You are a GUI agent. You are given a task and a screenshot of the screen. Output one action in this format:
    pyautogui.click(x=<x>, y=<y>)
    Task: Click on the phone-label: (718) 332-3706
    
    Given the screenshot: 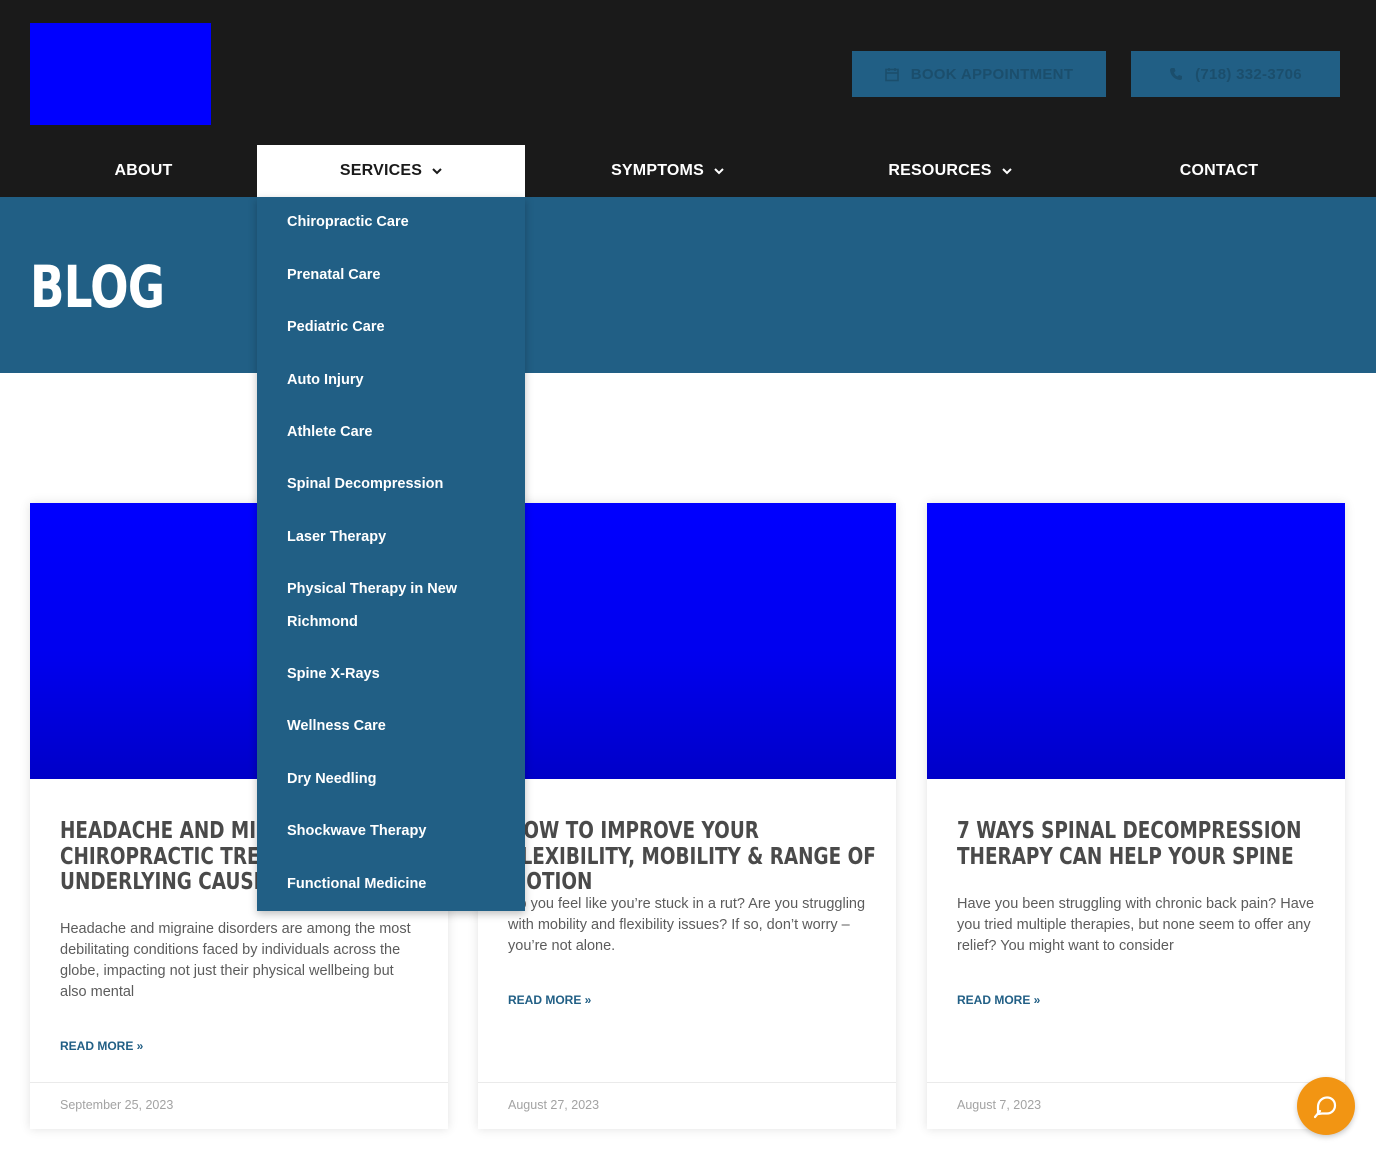 What is the action you would take?
    pyautogui.click(x=1248, y=74)
    